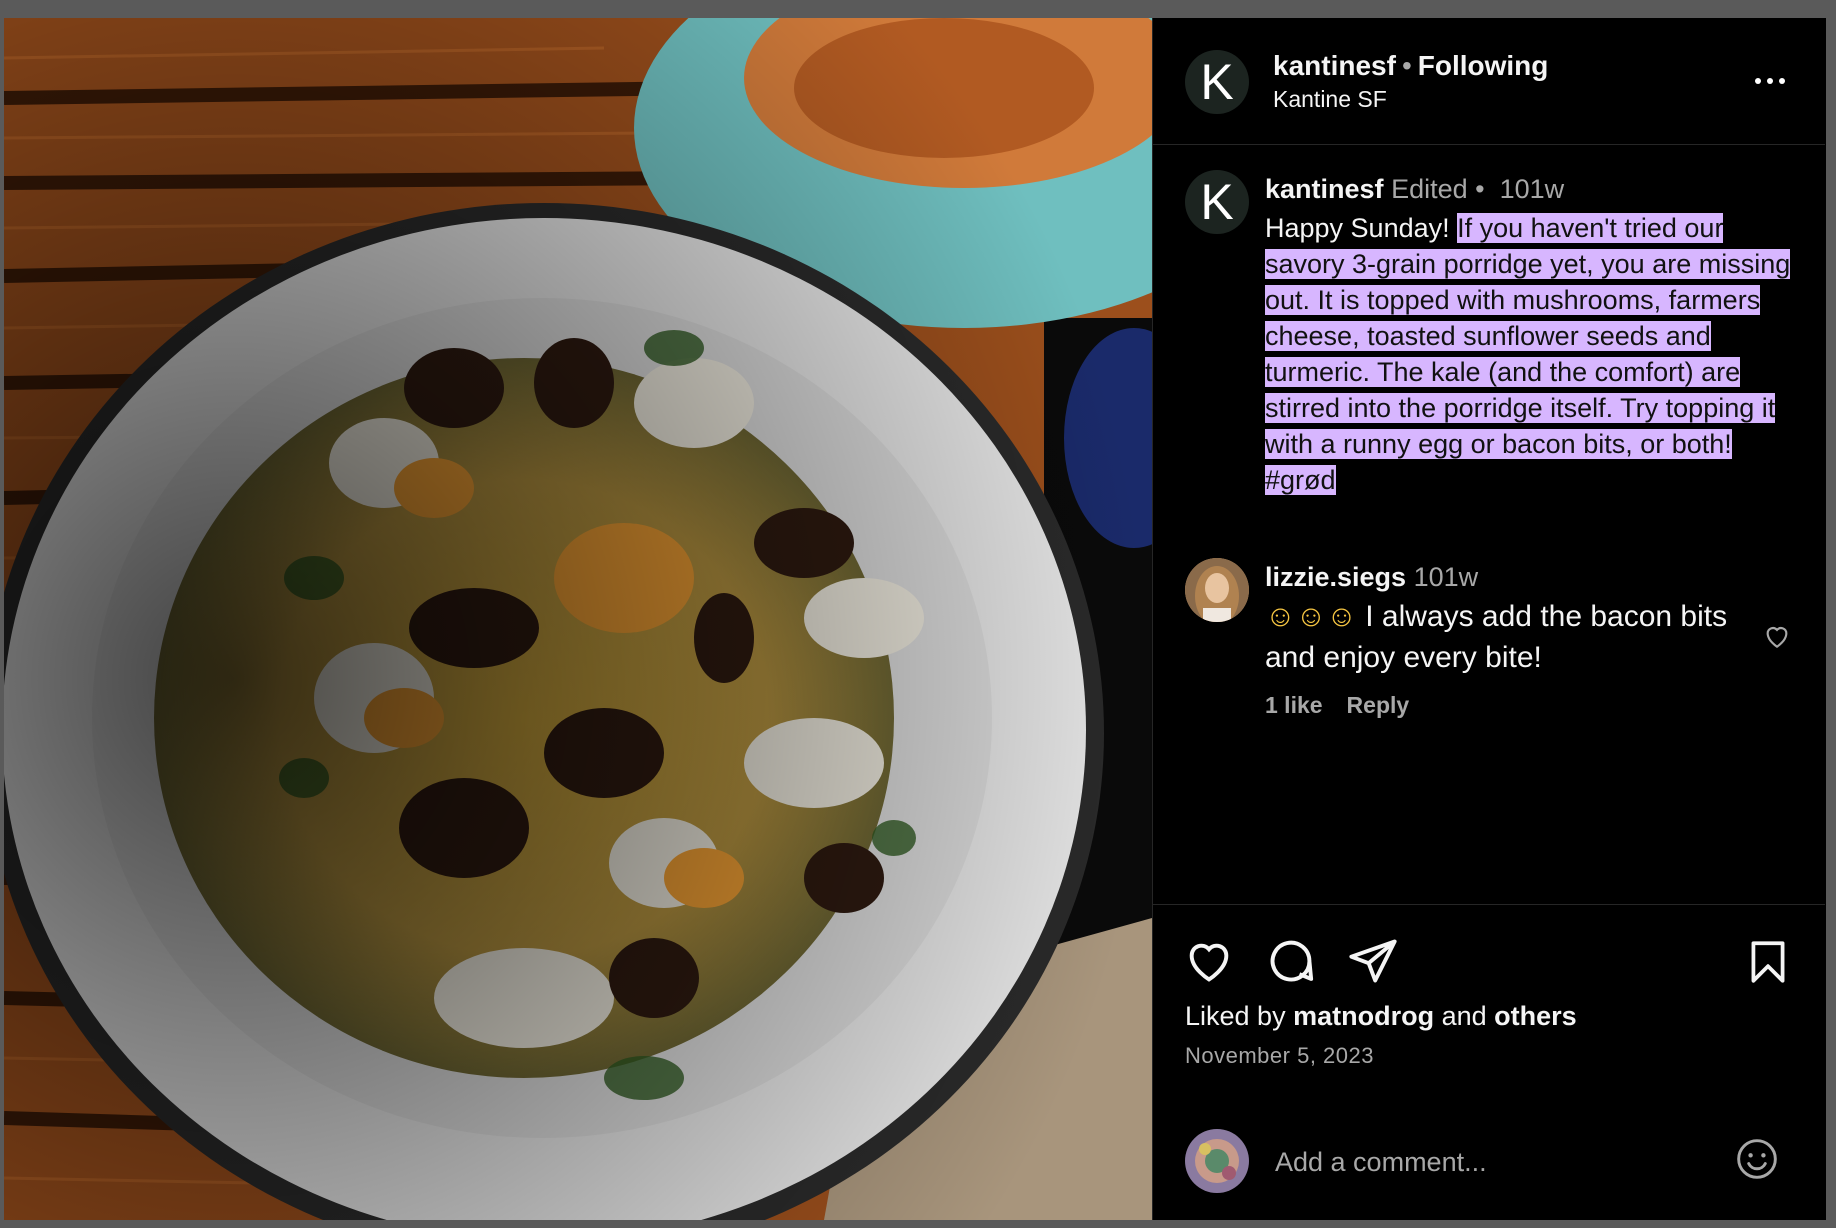 This screenshot has height=1228, width=1836. I want to click on add-comment-input, so click(1485, 1162).